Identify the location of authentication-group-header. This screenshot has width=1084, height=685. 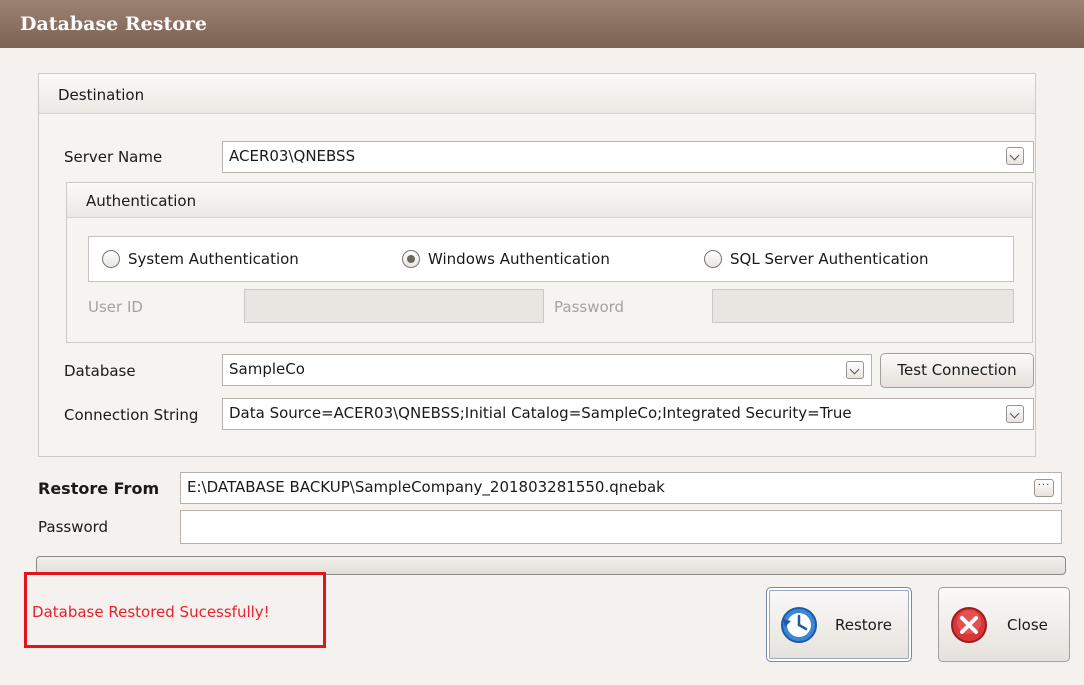
(549, 200).